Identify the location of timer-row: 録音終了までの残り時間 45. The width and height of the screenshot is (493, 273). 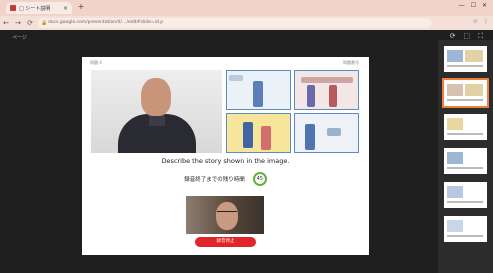
(225, 179).